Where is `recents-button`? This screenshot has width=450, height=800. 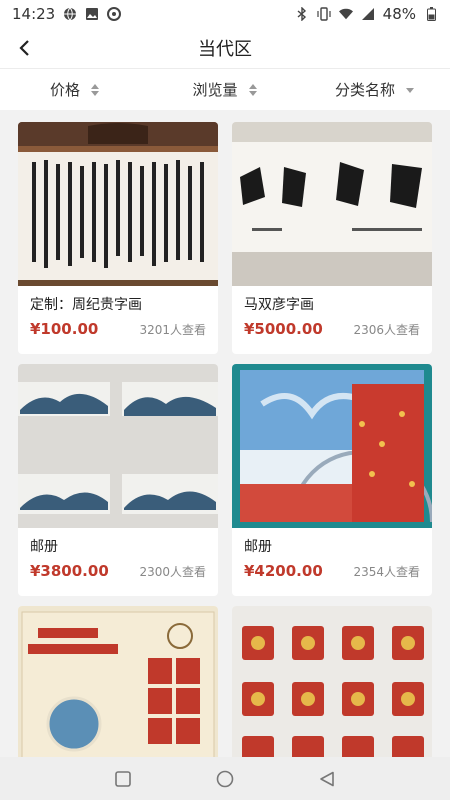
recents-button is located at coordinates (123, 779).